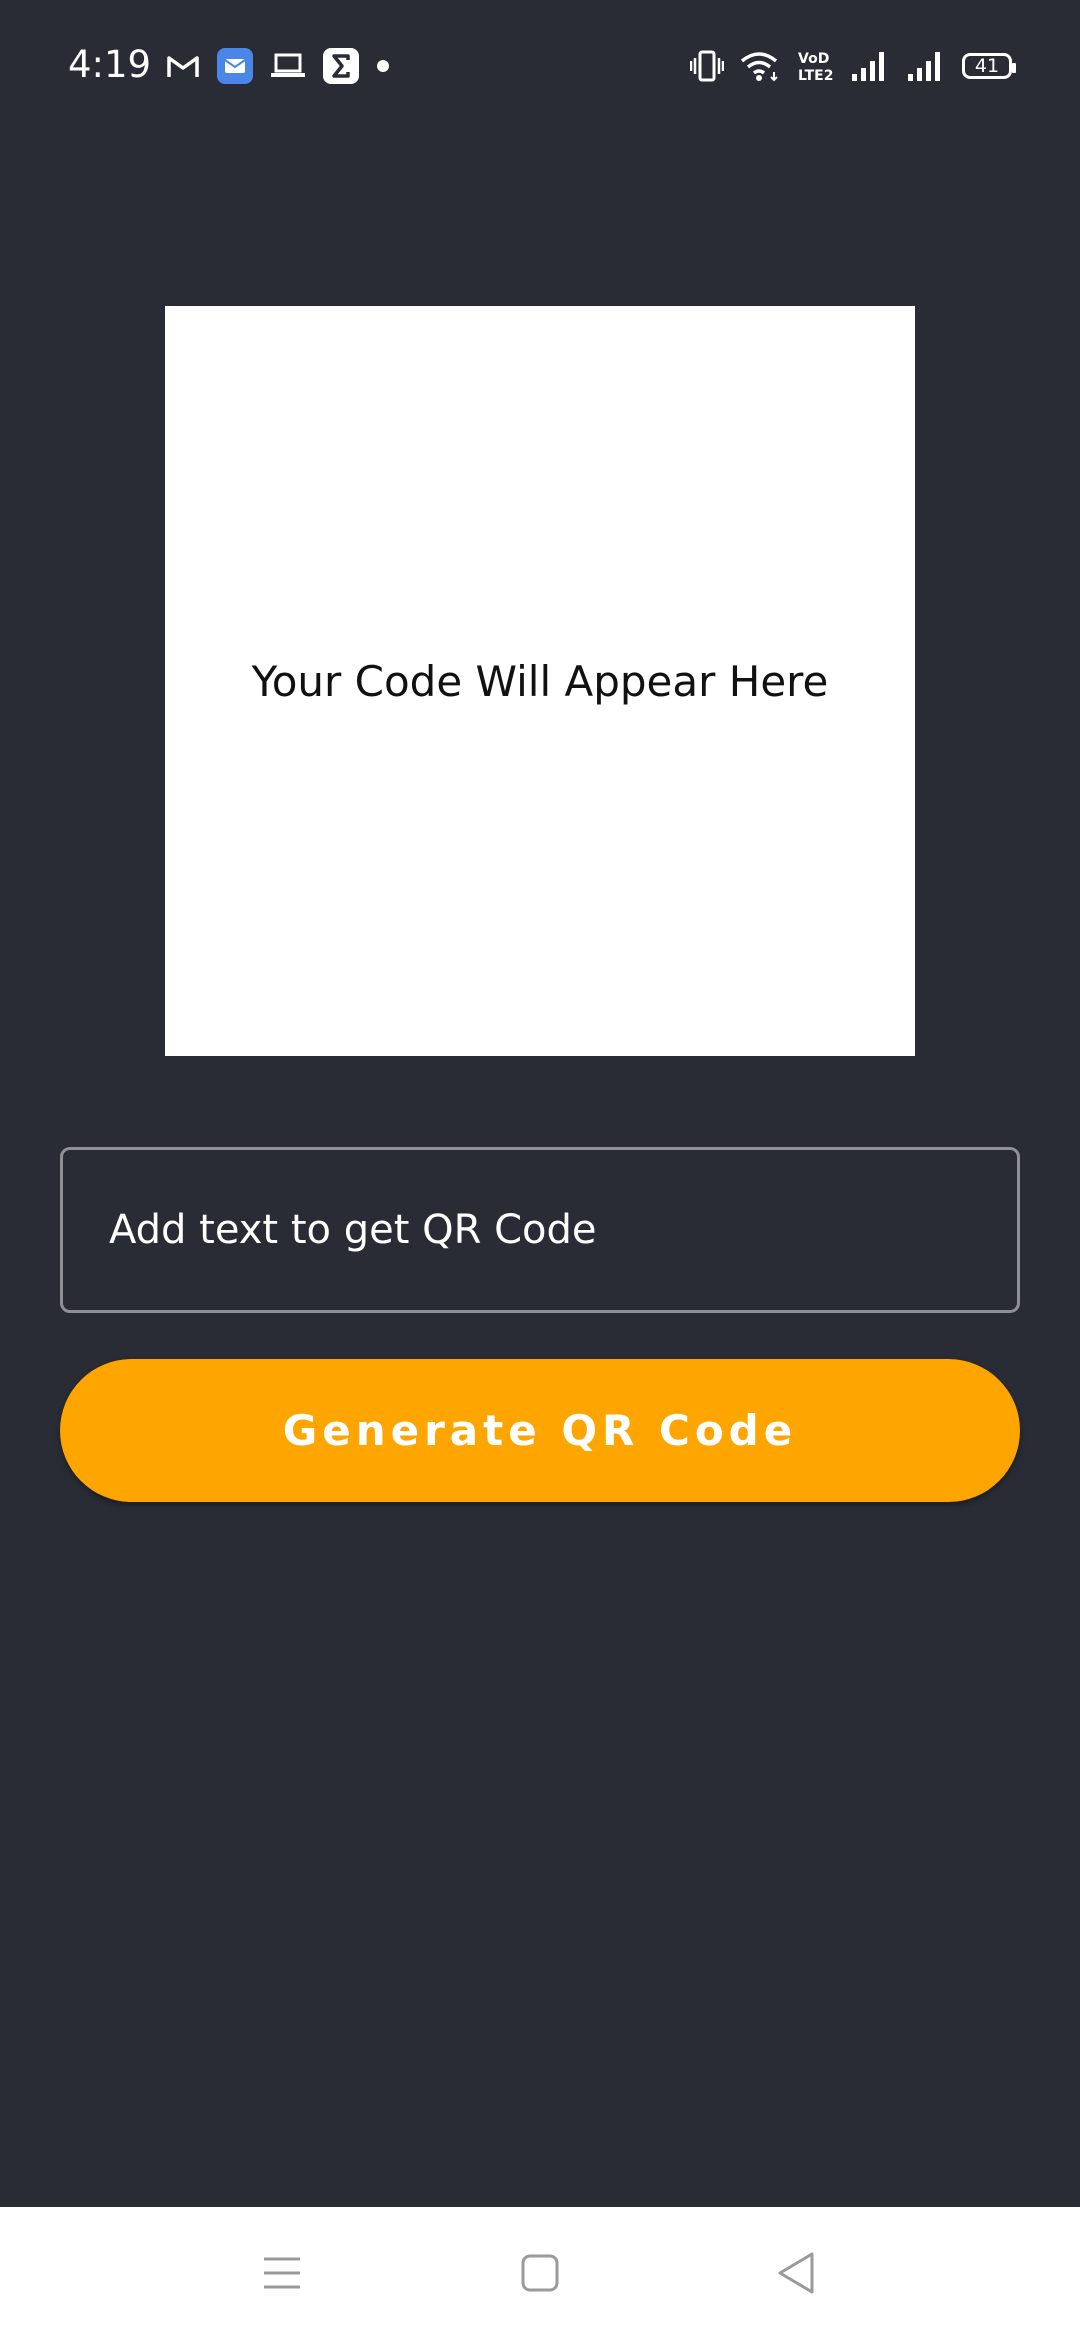  Describe the element at coordinates (760, 66) in the screenshot. I see `wifi-icon` at that location.